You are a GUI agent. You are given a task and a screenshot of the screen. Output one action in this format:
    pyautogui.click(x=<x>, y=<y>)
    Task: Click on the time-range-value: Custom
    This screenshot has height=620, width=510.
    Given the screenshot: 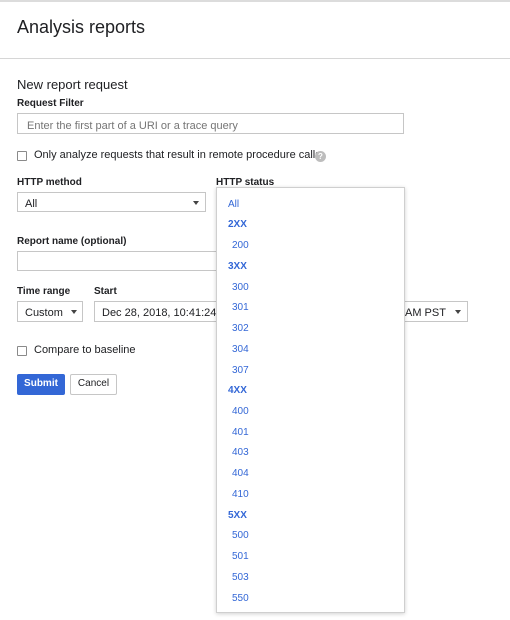 What is the action you would take?
    pyautogui.click(x=44, y=313)
    